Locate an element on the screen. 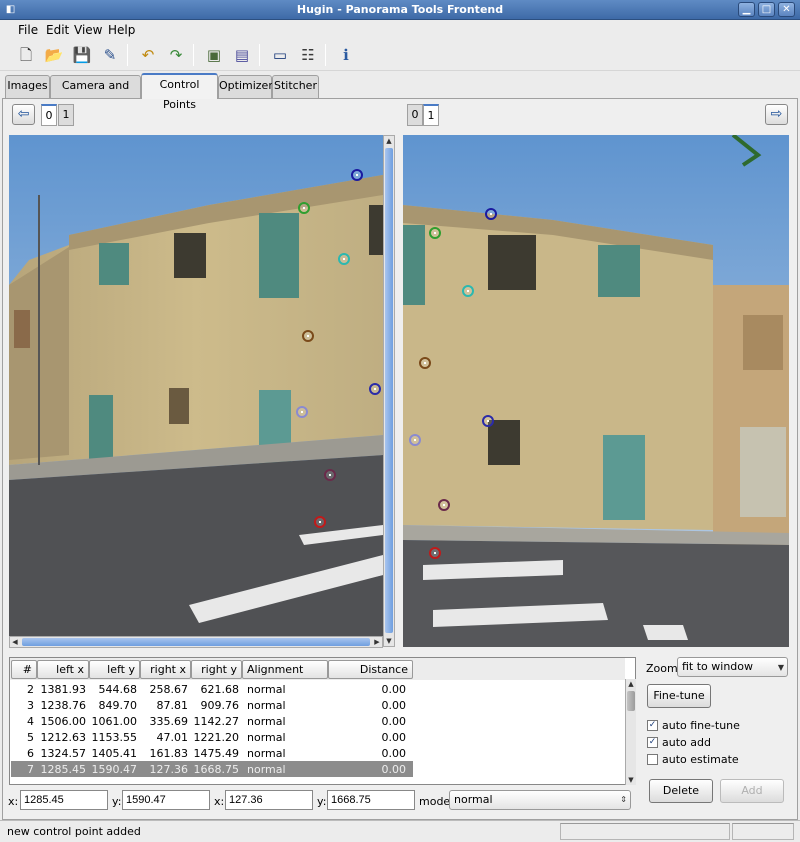 This screenshot has width=800, height=842. preview-icon: ▭ is located at coordinates (280, 55).